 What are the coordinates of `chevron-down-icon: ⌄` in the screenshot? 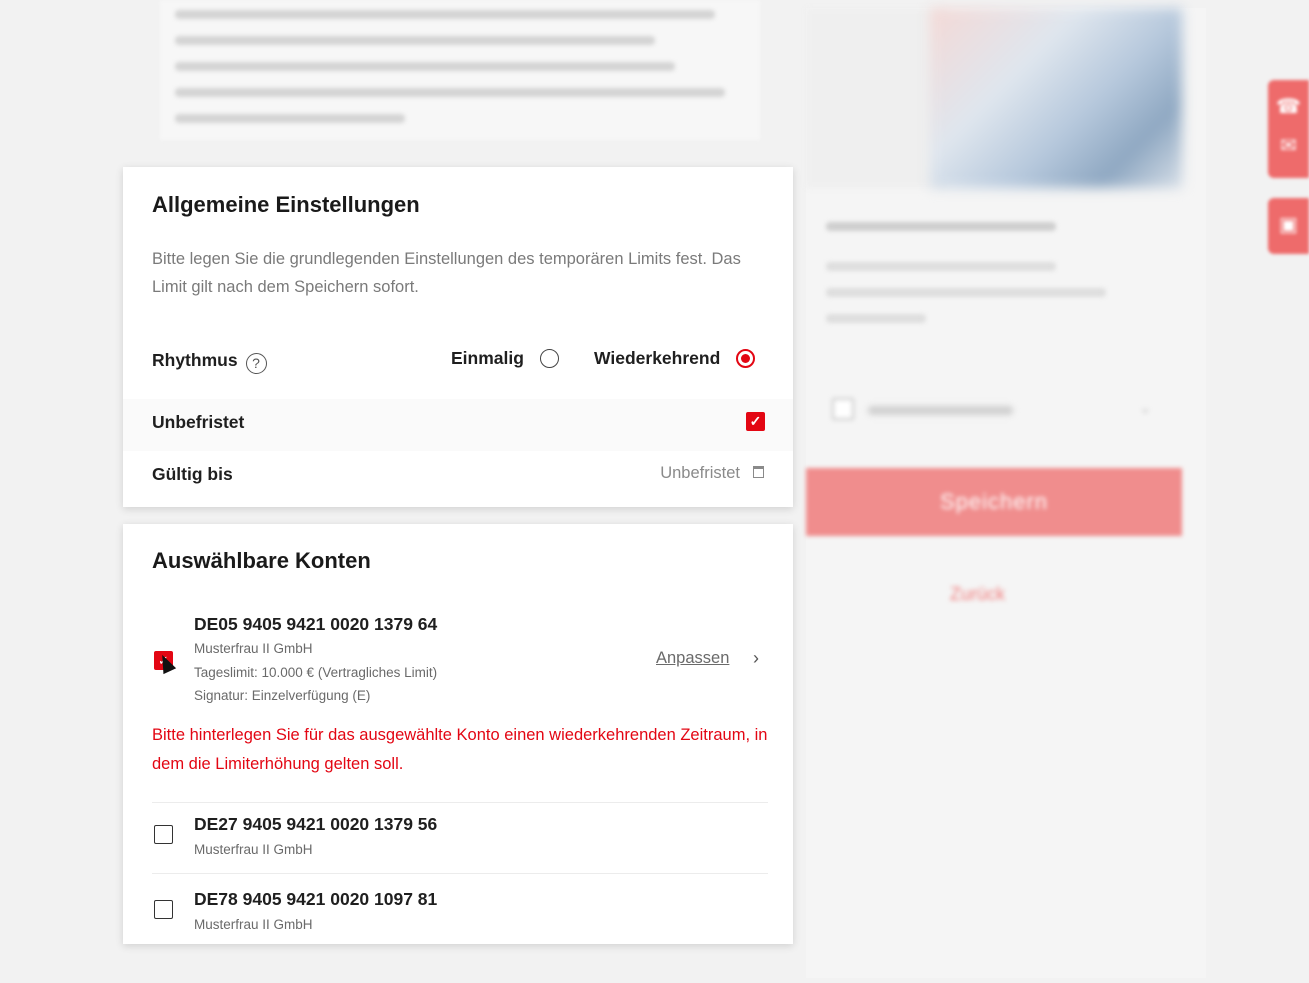 It's located at (1145, 408).